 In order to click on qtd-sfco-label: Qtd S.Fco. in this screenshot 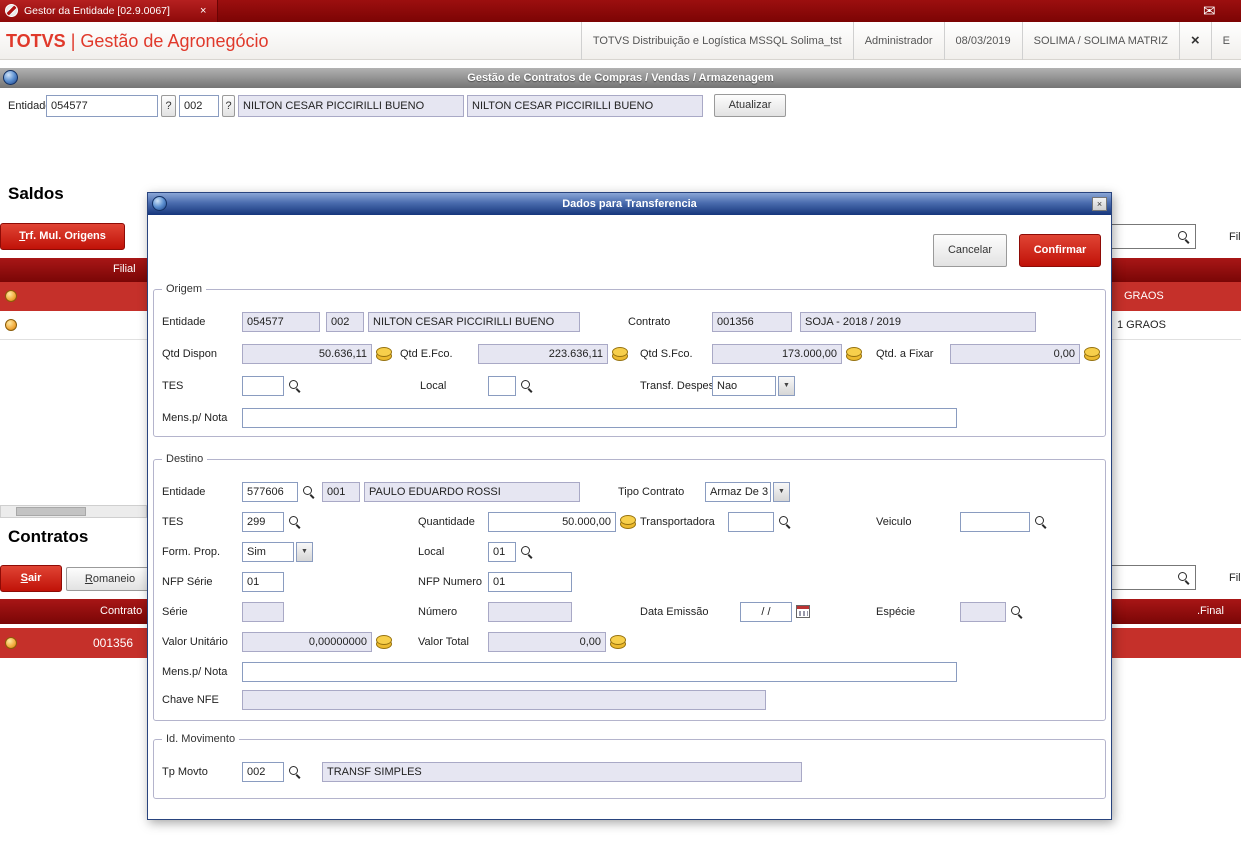, I will do `click(666, 354)`.